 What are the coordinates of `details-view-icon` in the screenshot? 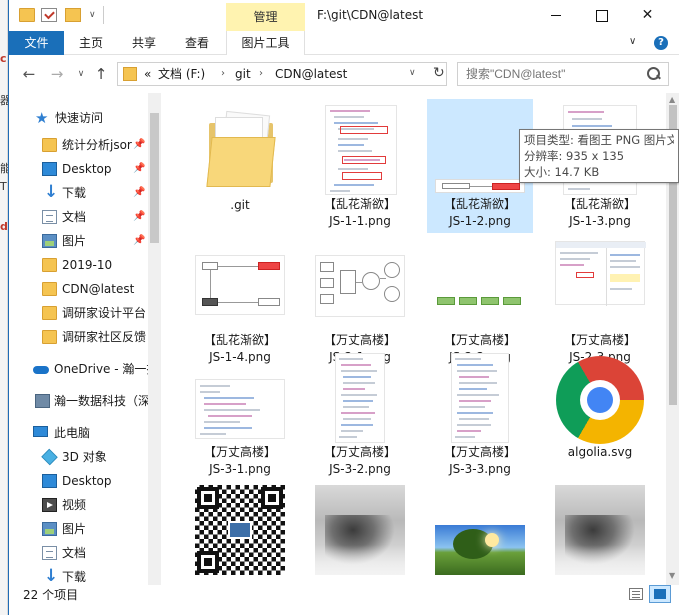 It's located at (636, 594).